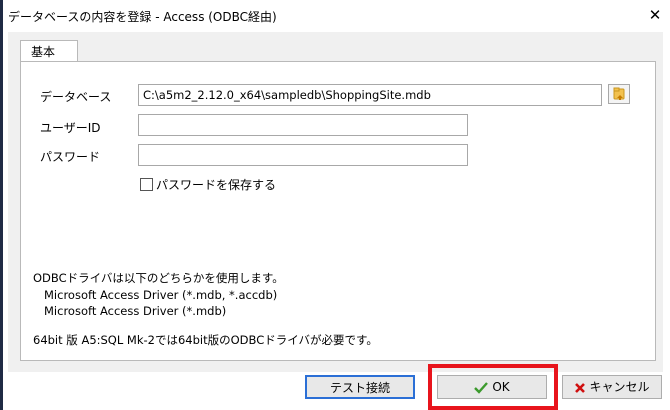  I want to click on password-label: パスワード, so click(70, 157).